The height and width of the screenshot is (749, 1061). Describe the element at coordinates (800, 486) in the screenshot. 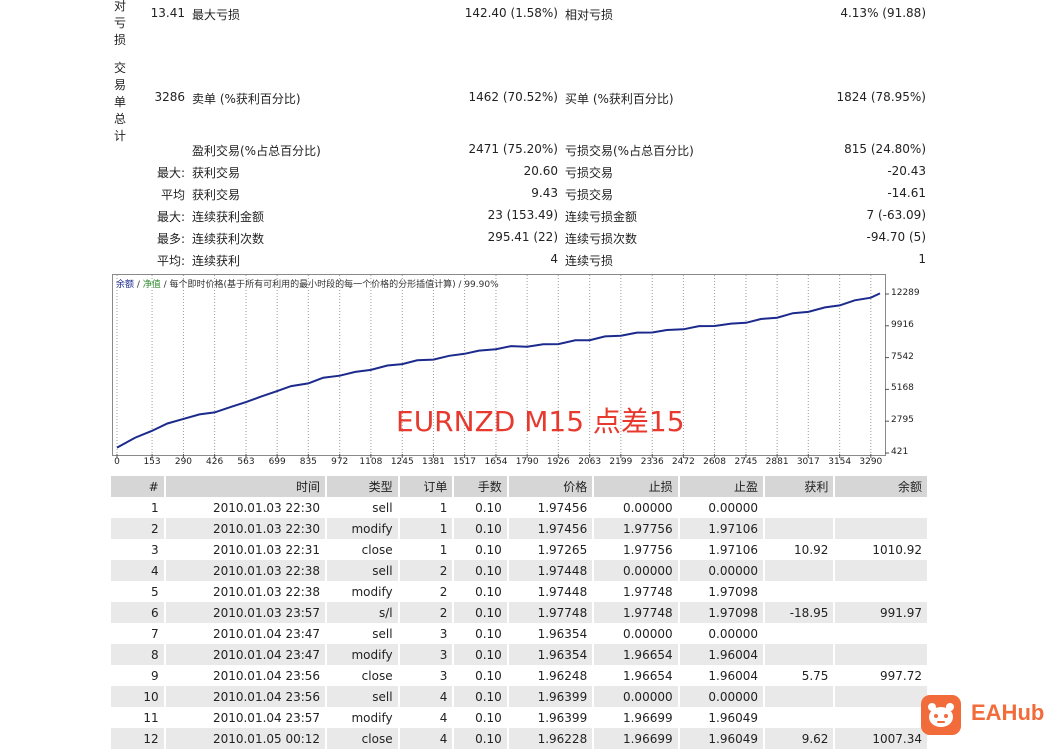

I see `column-header: 获利` at that location.